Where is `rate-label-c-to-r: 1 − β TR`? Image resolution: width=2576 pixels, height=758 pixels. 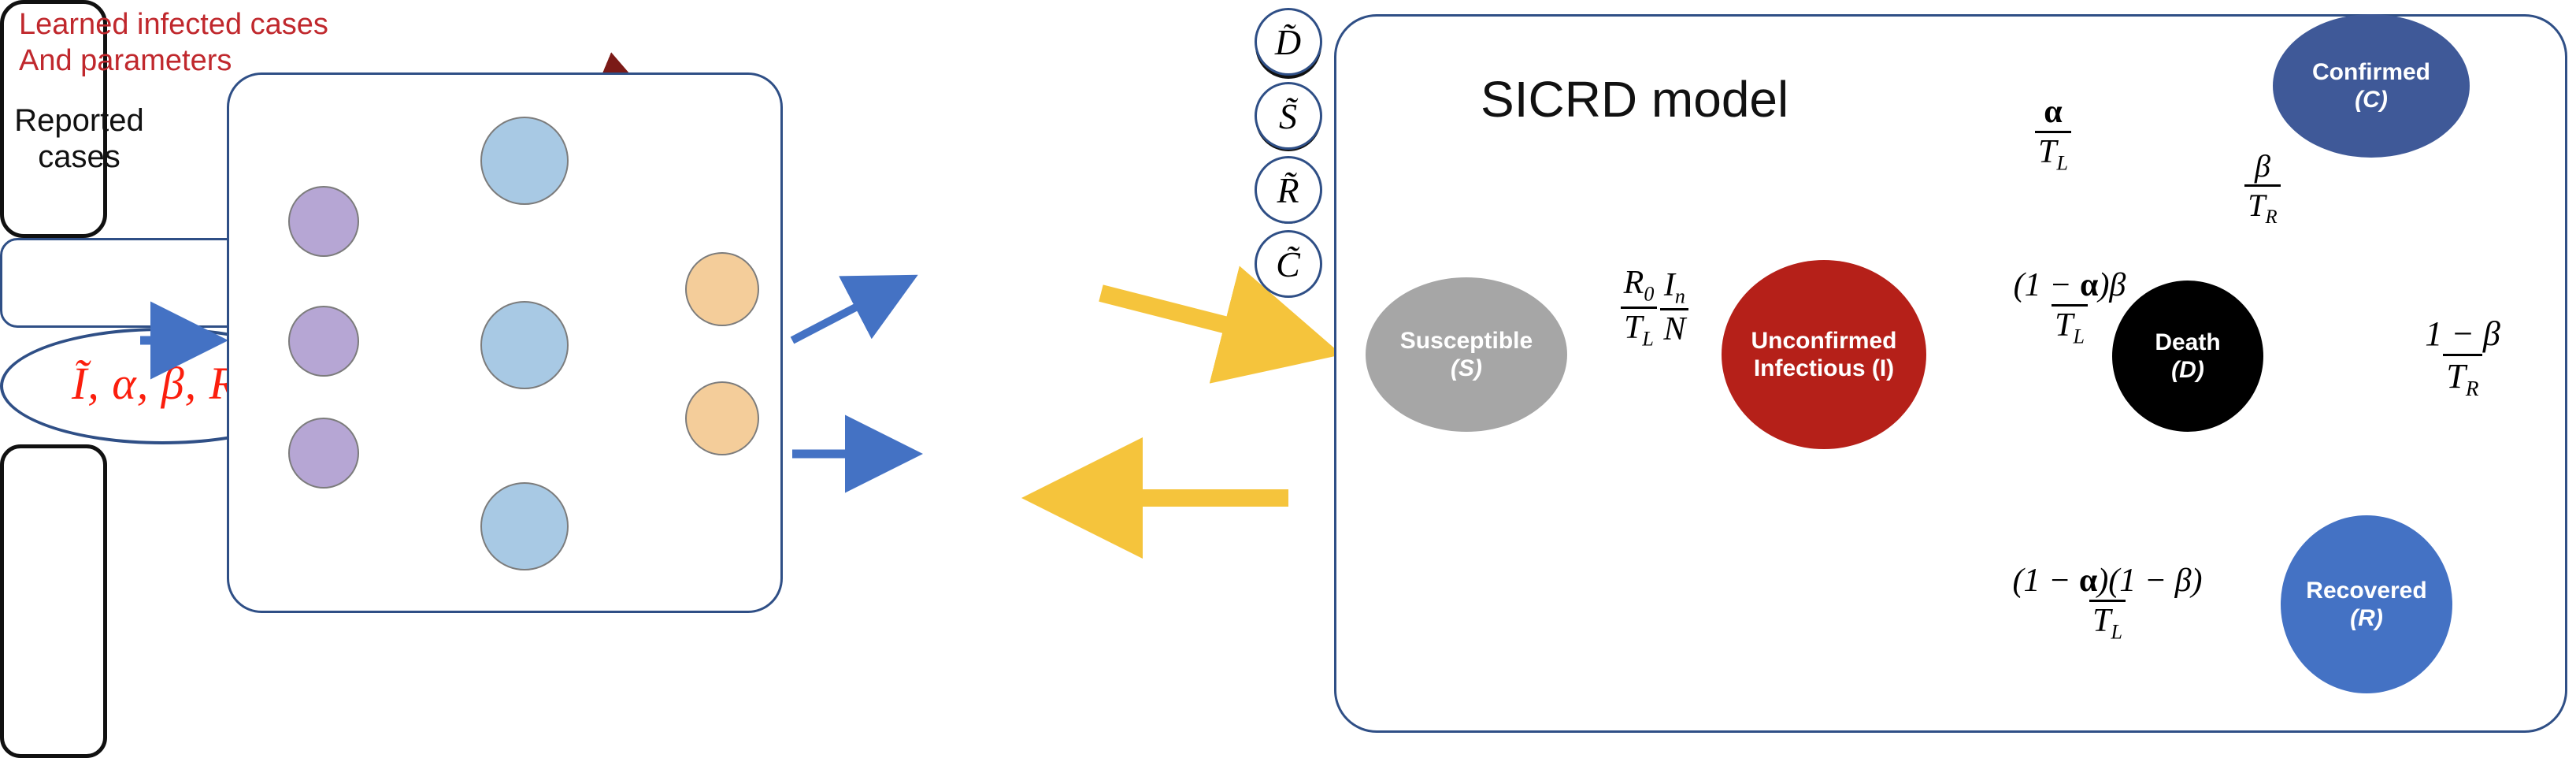 rate-label-c-to-r: 1 − β TR is located at coordinates (2462, 357).